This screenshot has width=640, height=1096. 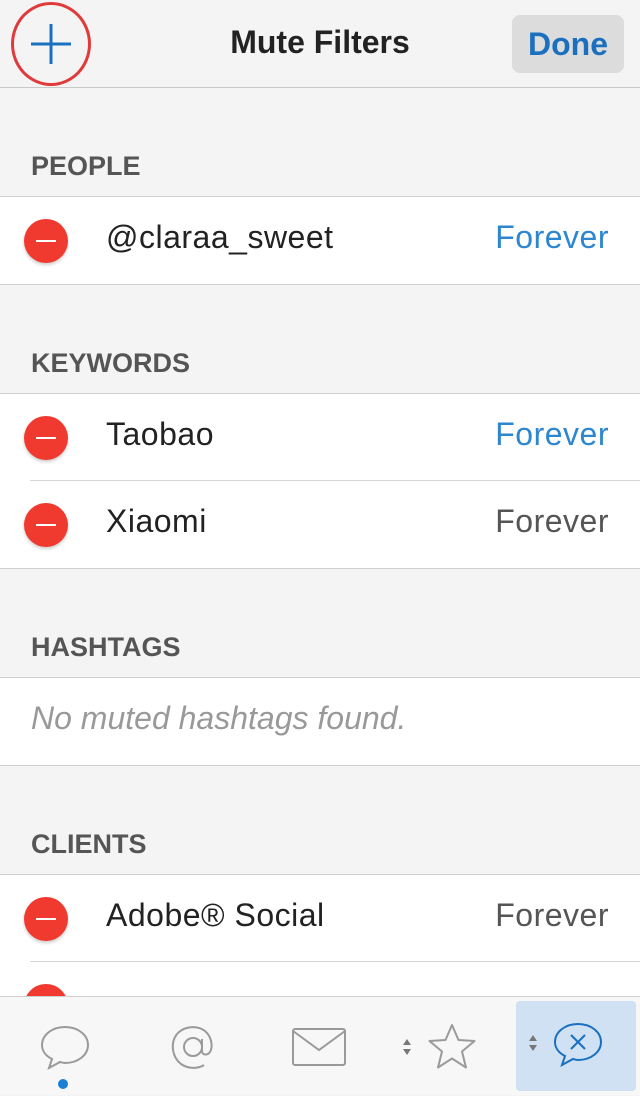 I want to click on section-header-clients: CLIENTS, so click(x=320, y=820).